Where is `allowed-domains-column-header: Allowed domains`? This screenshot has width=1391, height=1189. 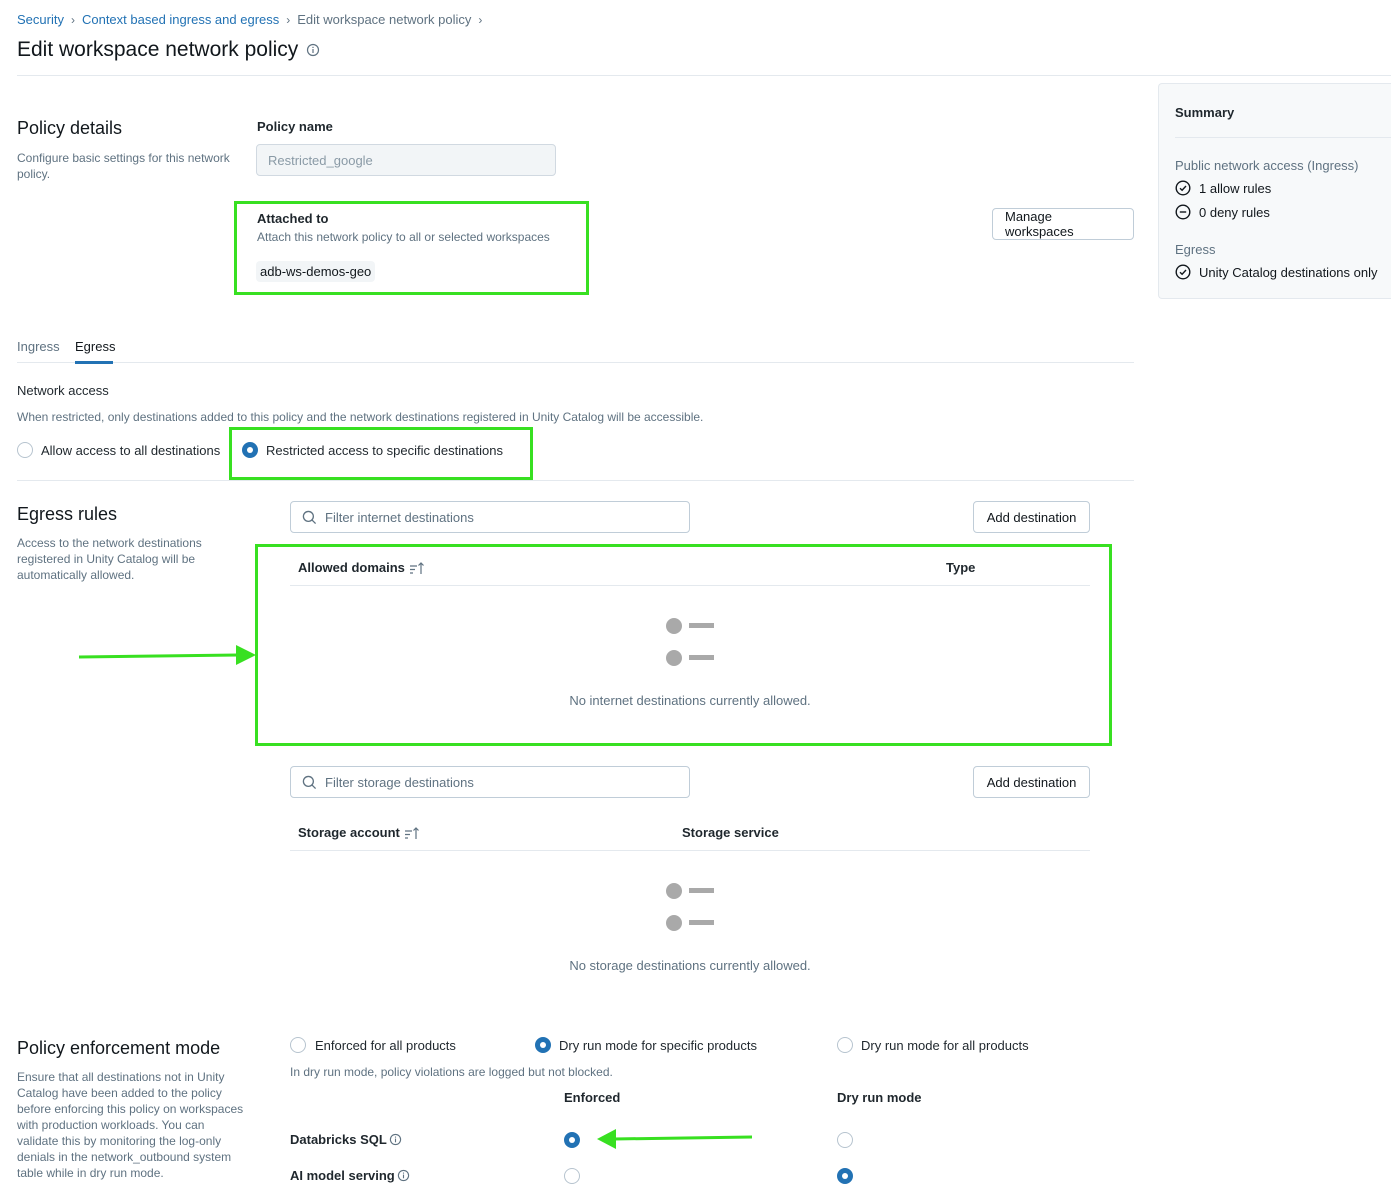 allowed-domains-column-header: Allowed domains is located at coordinates (361, 567).